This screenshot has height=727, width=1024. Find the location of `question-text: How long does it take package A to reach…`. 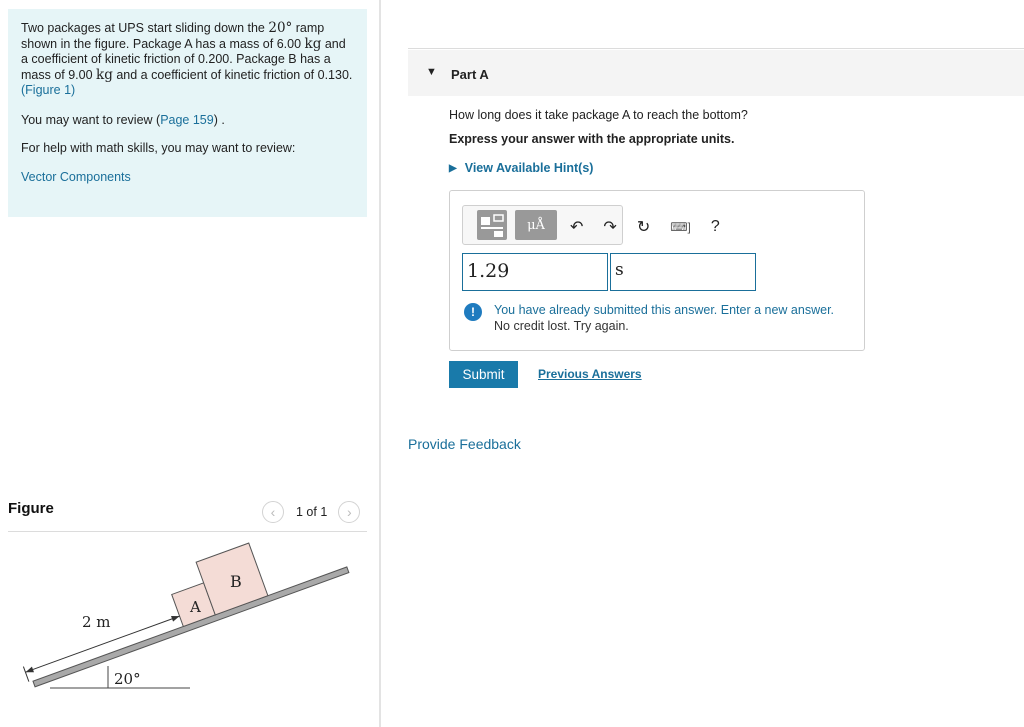

question-text: How long does it take package A to reach… is located at coordinates (598, 115).